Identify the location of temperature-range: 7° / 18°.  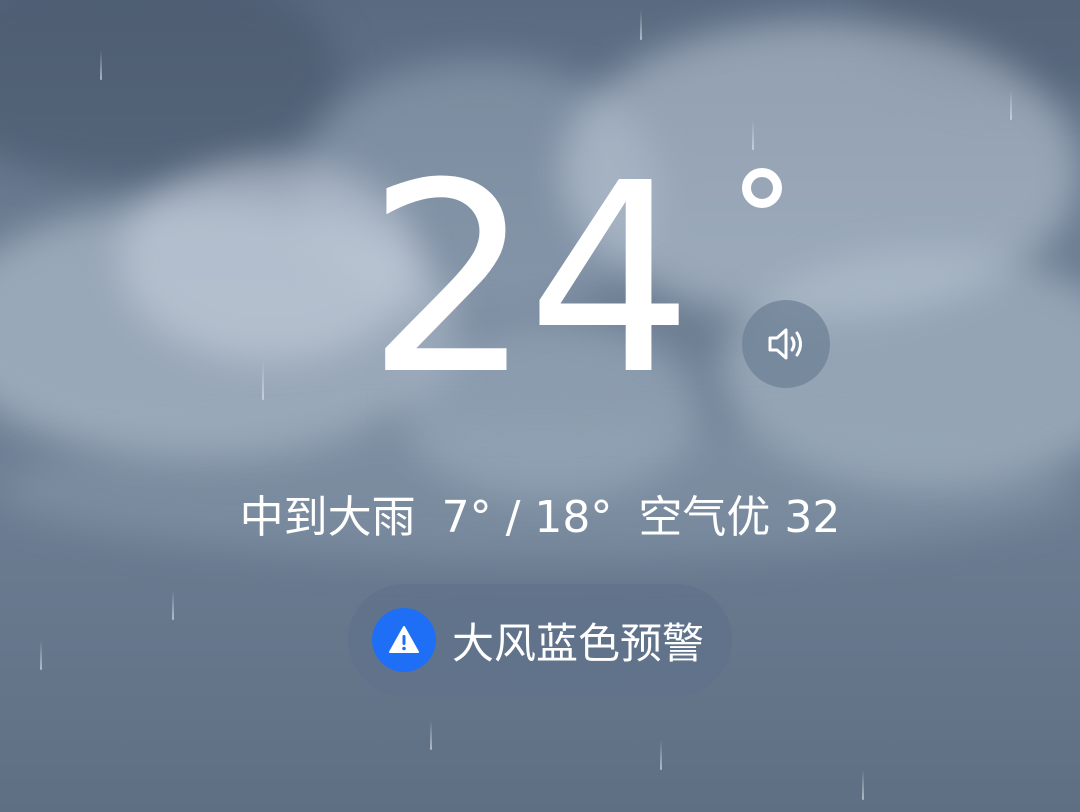
(527, 517).